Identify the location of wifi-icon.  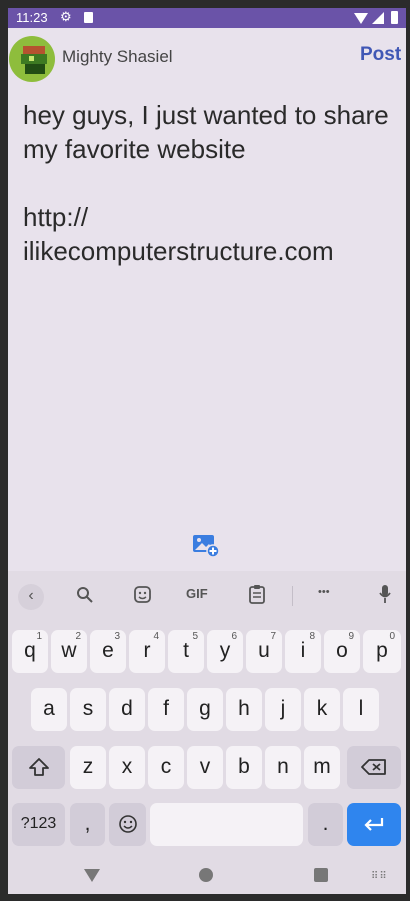
(361, 18).